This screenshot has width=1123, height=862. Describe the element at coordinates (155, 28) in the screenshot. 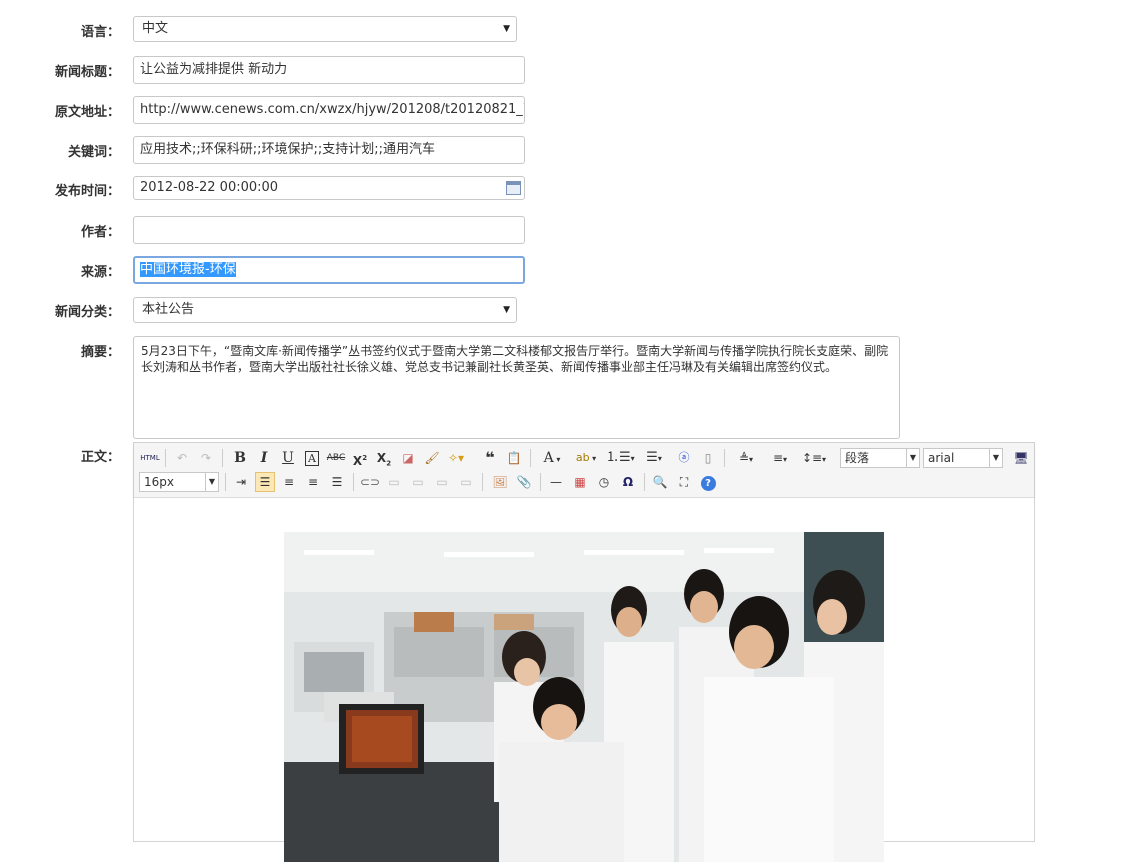

I see `language-value: 中文` at that location.